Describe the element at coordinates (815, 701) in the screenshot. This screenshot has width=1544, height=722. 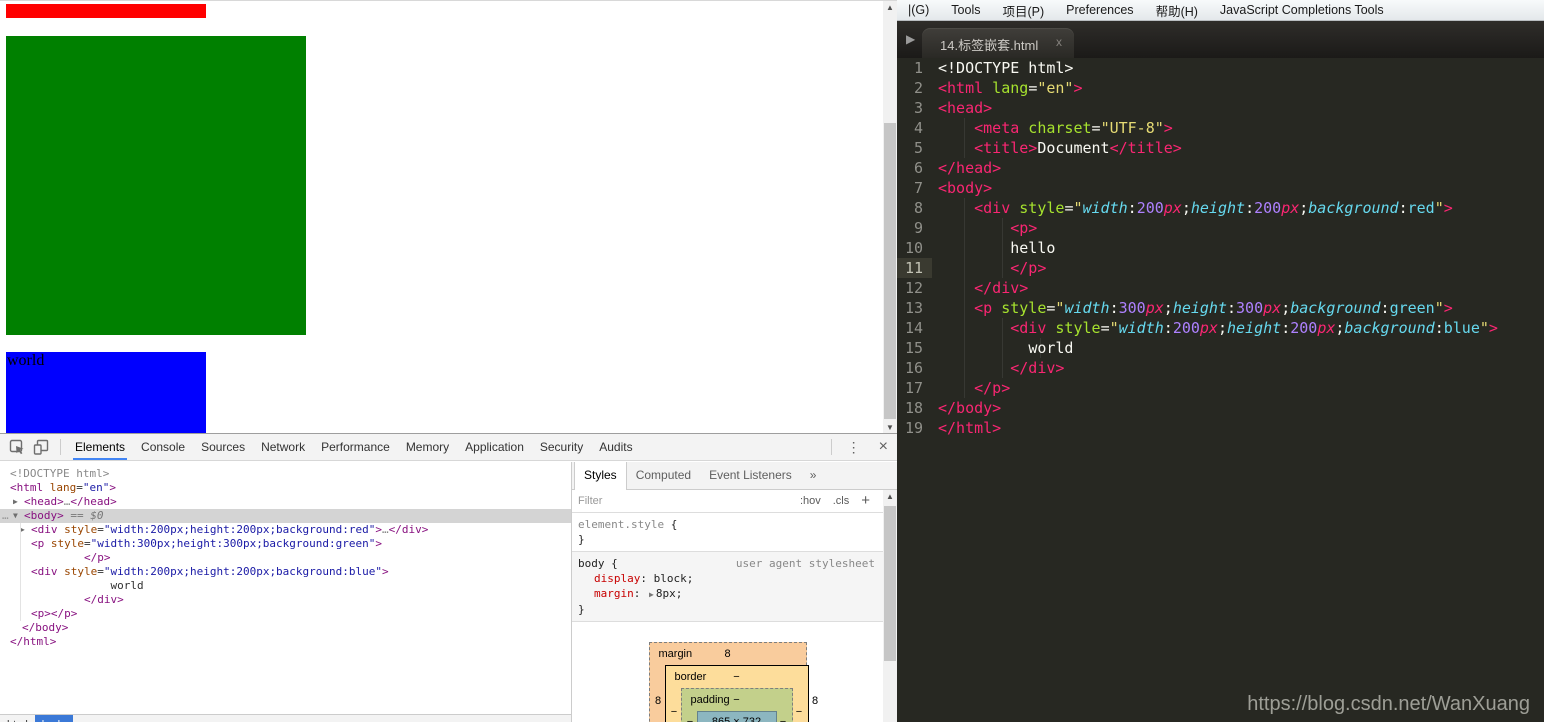
I see `margin-right-value: 8` at that location.